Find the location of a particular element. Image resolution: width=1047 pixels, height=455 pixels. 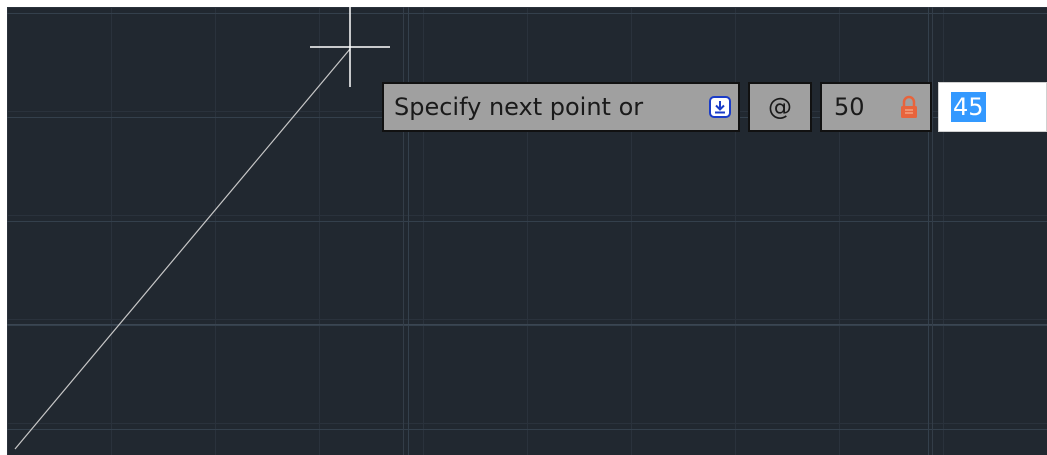

arrow-down-square-icon is located at coordinates (720, 107).